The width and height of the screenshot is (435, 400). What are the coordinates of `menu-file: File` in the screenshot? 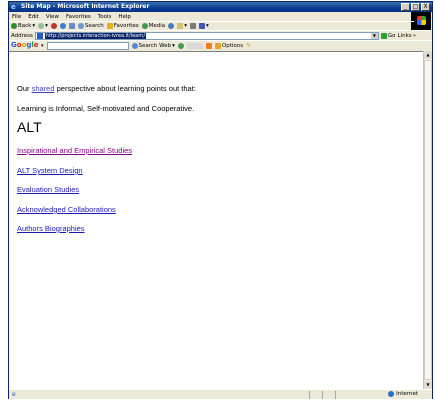 It's located at (16, 17).